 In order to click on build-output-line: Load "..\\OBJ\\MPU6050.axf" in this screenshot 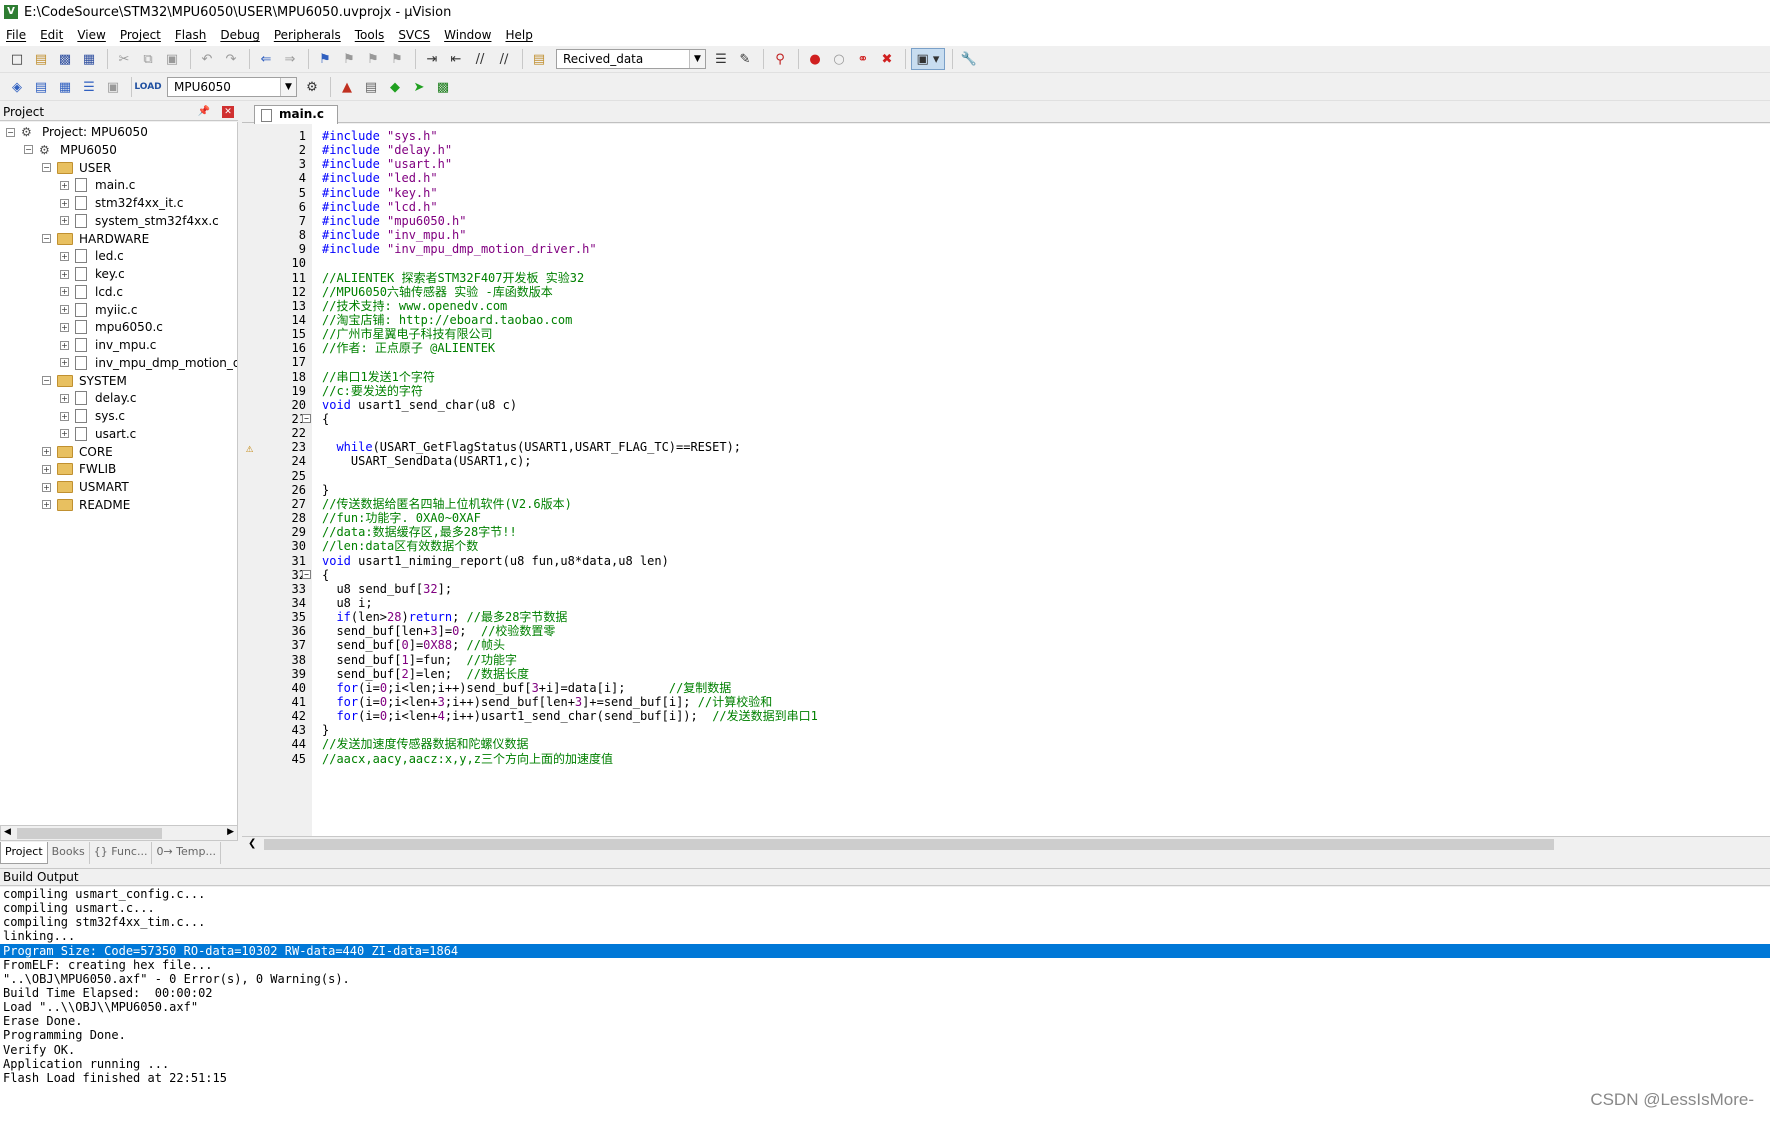, I will do `click(885, 1007)`.